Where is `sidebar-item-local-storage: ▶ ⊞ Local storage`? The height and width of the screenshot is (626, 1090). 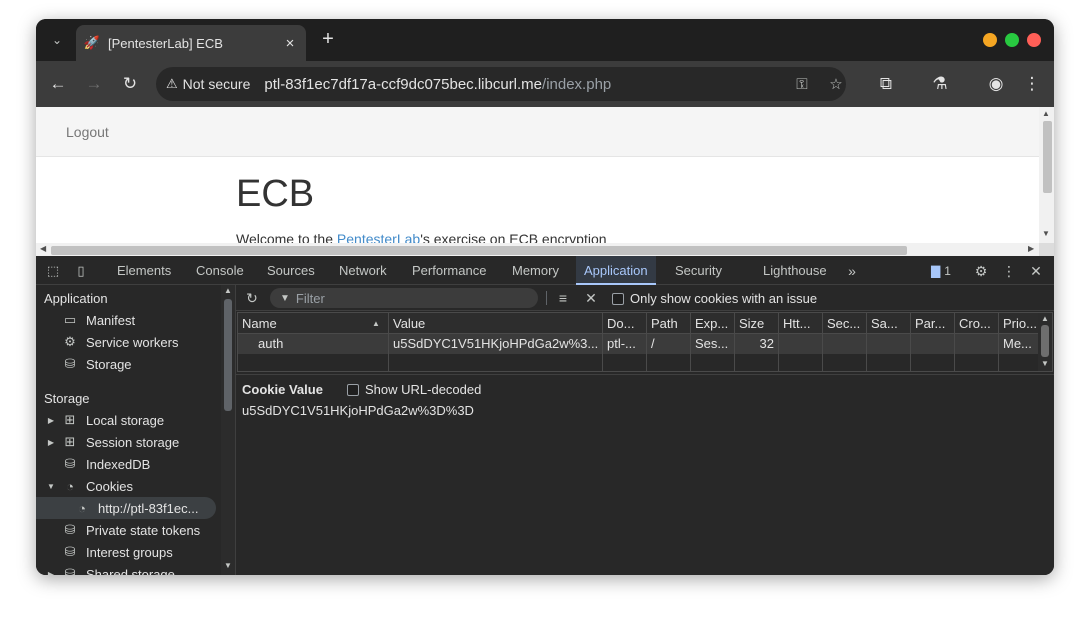
sidebar-item-local-storage: ▶ ⊞ Local storage is located at coordinates (128, 420).